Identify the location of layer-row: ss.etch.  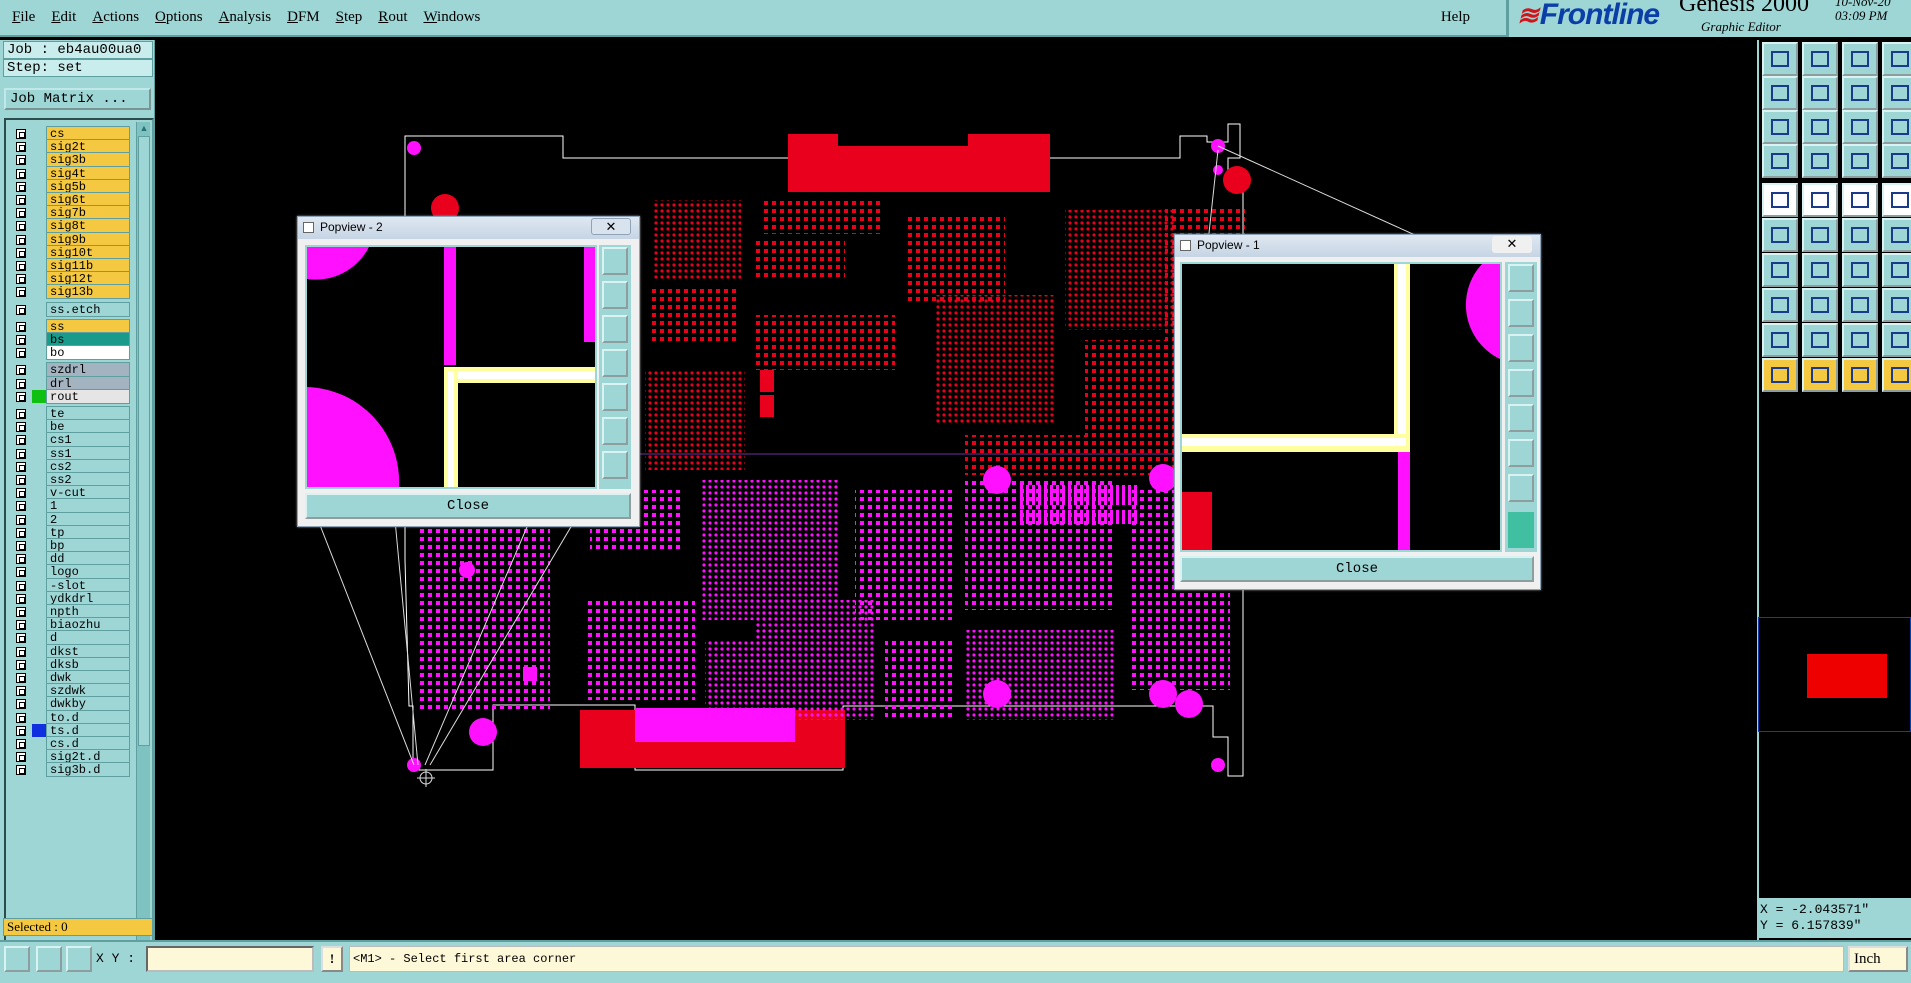
(69, 309).